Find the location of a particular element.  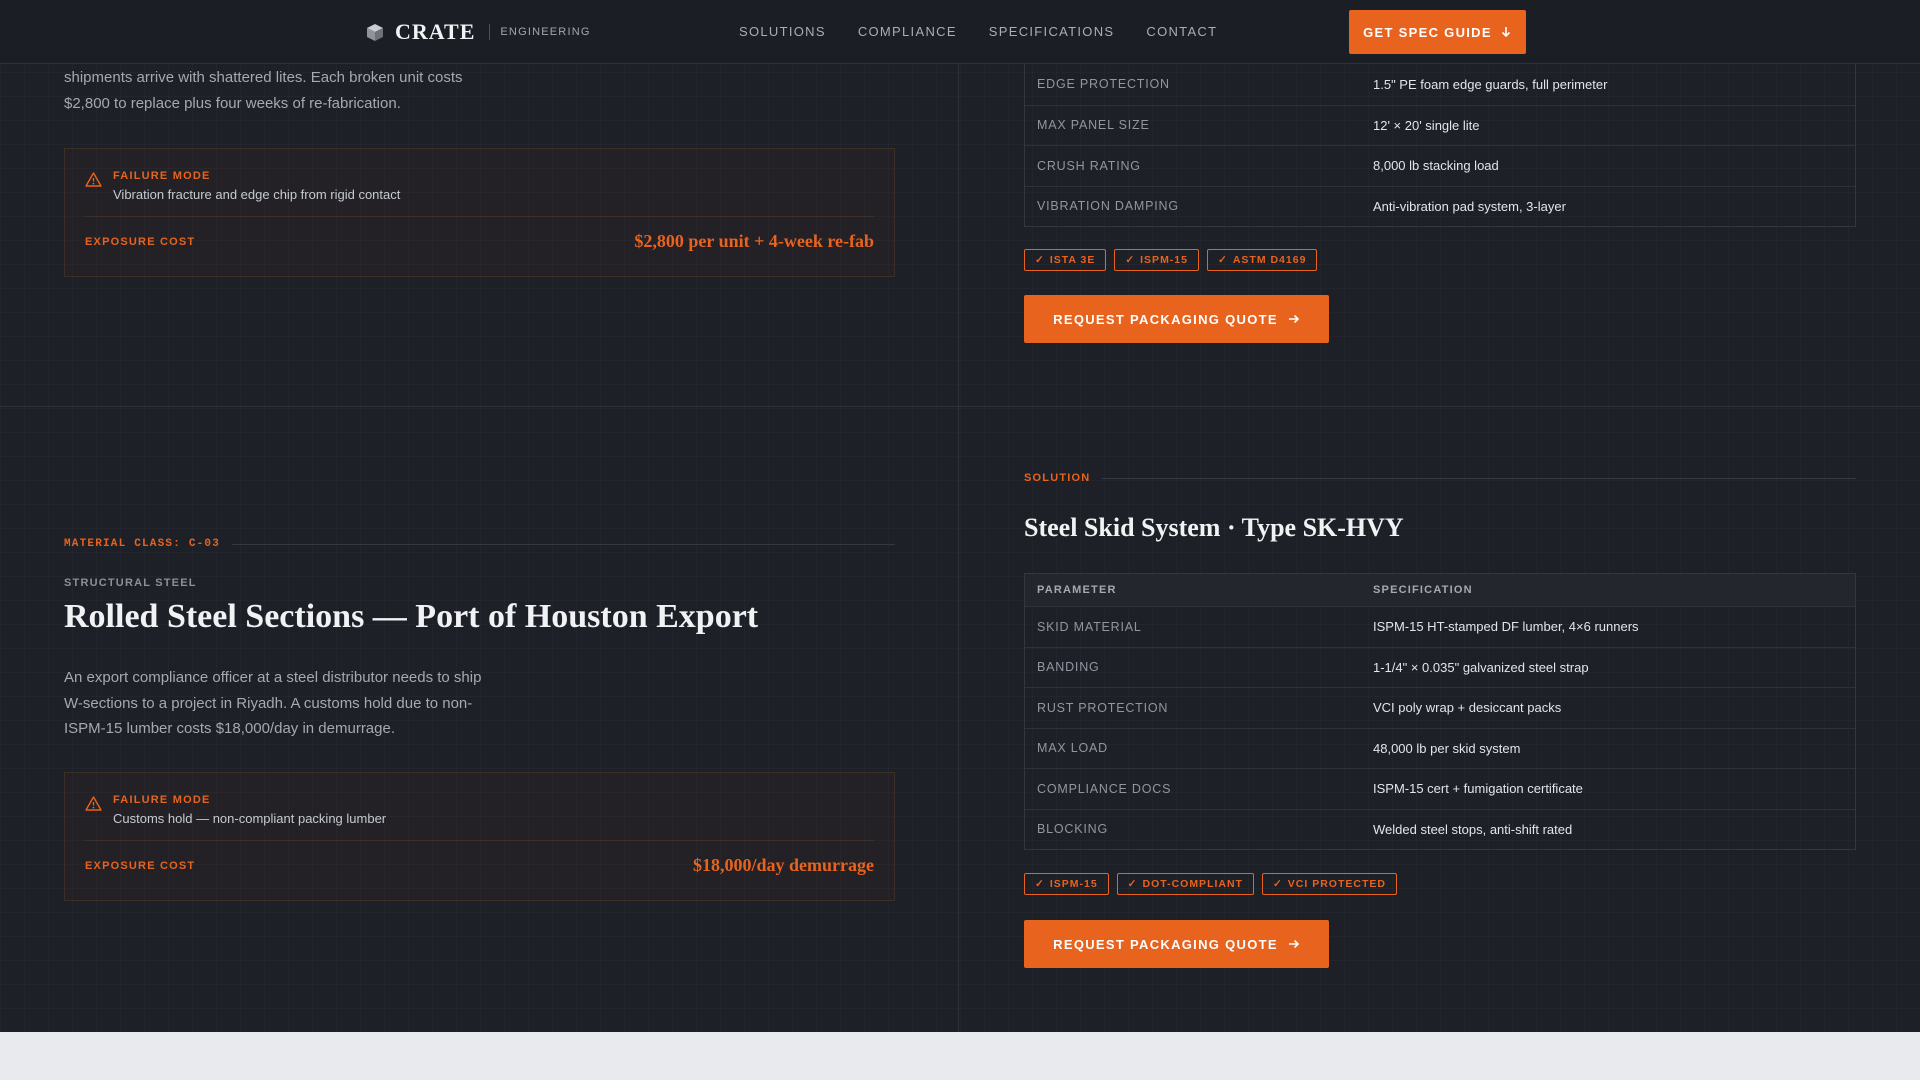

nav-specifications: SPECIFICATIONS is located at coordinates (1052, 31).